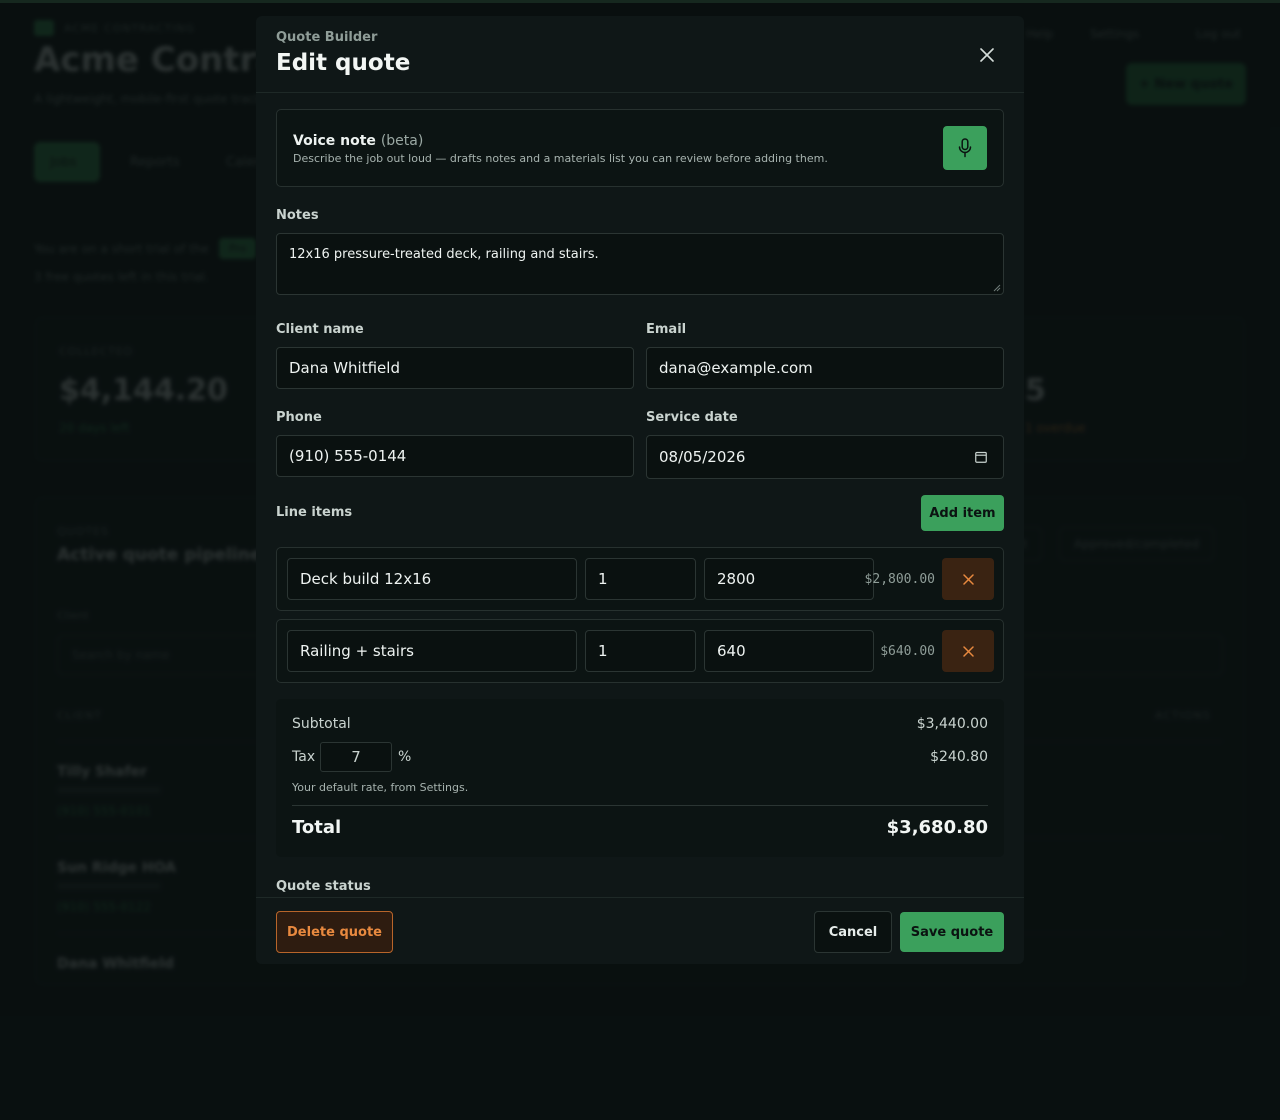 The width and height of the screenshot is (1280, 1120). Describe the element at coordinates (640, 930) in the screenshot. I see `modal-footer: Delete quote Cancel Save quote` at that location.